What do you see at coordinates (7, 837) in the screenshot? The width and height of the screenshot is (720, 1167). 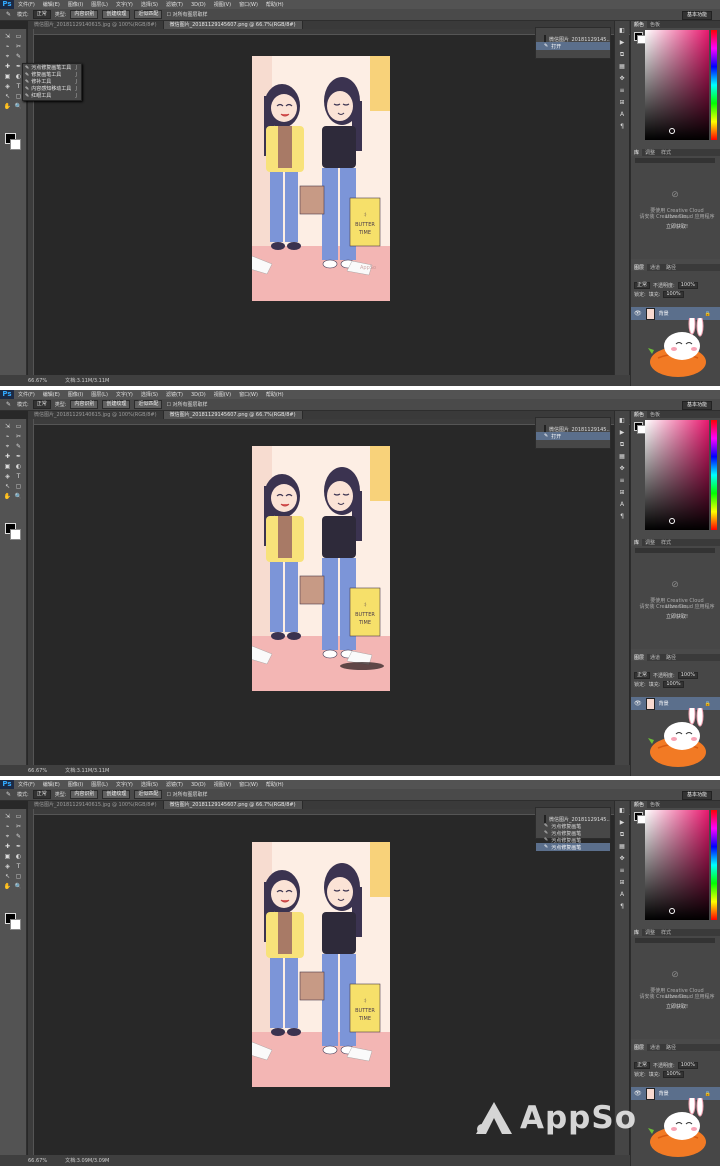 I see `tool-icon: ⌖` at bounding box center [7, 837].